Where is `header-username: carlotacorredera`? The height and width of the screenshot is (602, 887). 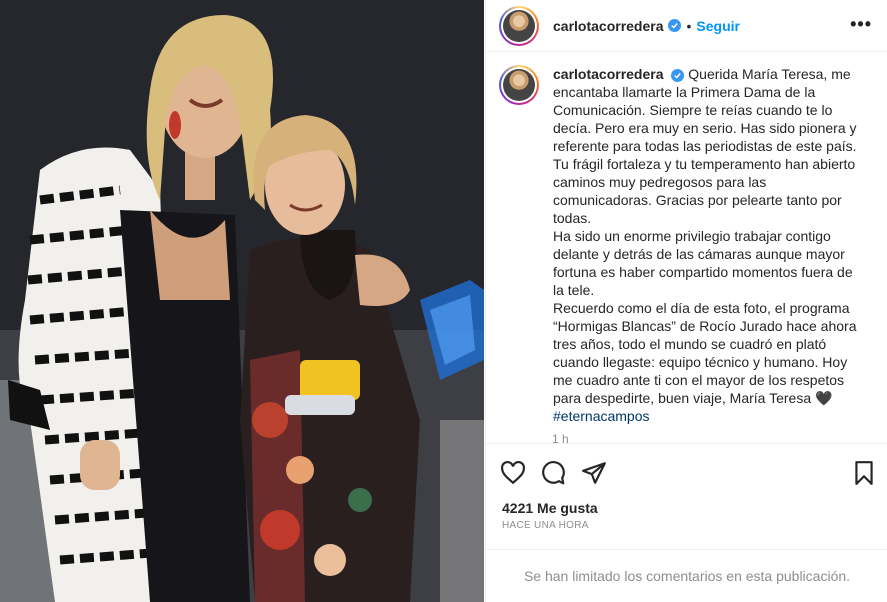
header-username: carlotacorredera is located at coordinates (608, 26).